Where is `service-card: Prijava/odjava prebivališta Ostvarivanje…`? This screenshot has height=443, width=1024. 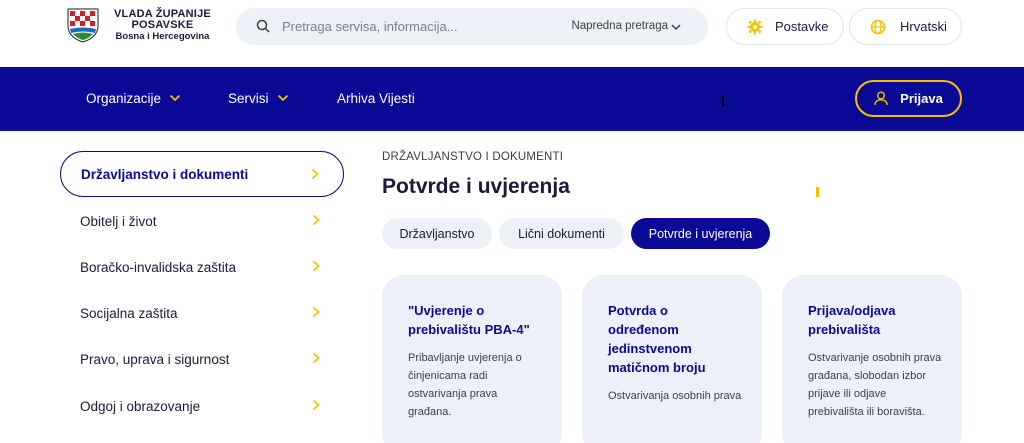
service-card: Prijava/odjava prebivališta Ostvarivanje… is located at coordinates (872, 359).